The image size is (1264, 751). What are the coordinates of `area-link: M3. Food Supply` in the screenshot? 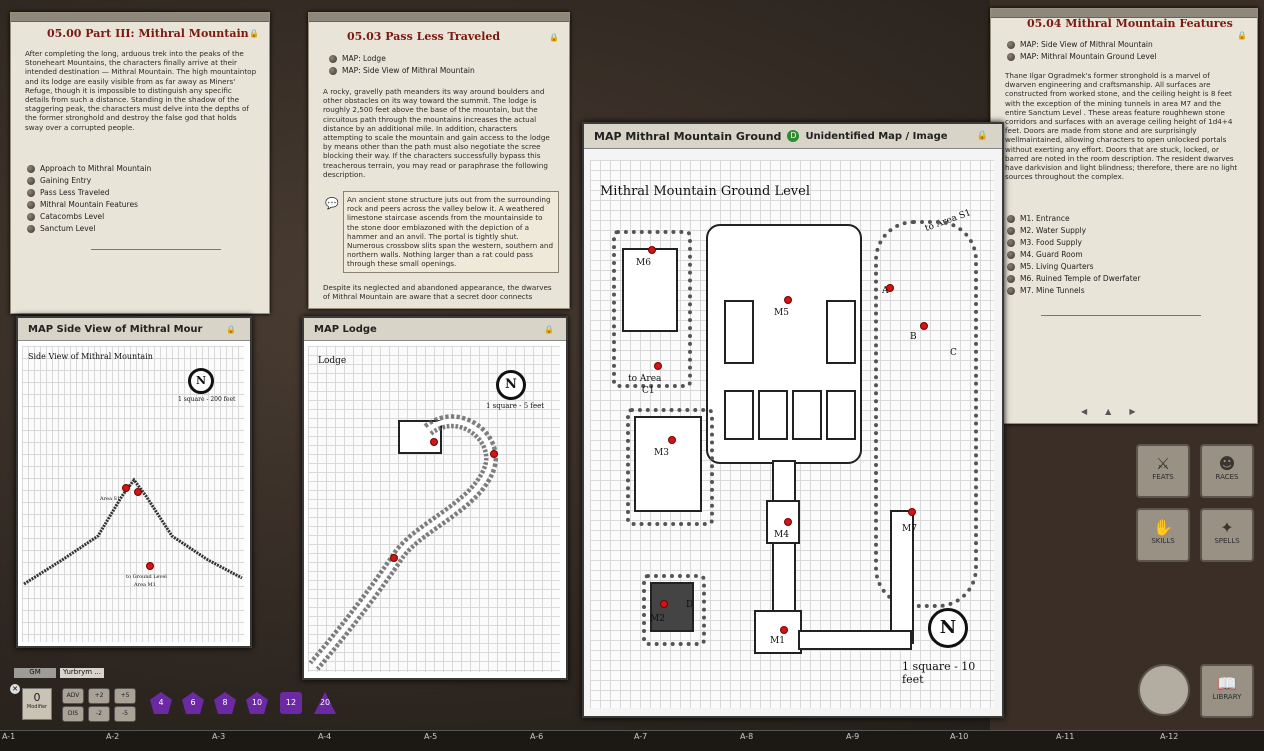 It's located at (1073, 242).